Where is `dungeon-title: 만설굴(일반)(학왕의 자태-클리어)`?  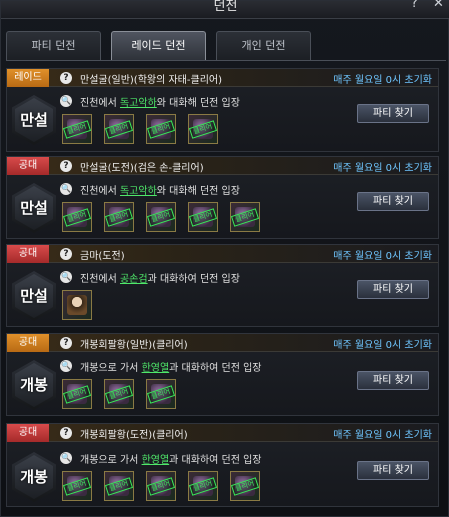 dungeon-title: 만설굴(일반)(학왕의 자태-클리어) is located at coordinates (151, 80).